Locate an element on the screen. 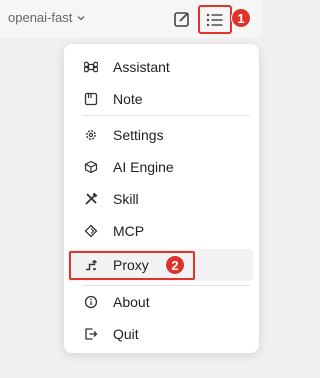  menu-item-mcp: MCP is located at coordinates (161, 231).